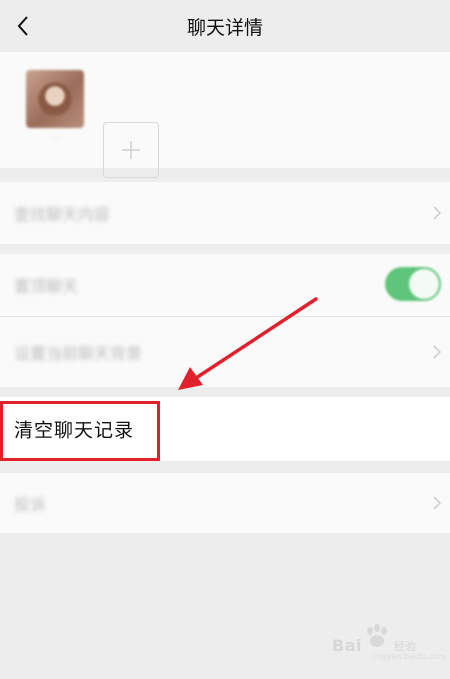 Image resolution: width=450 pixels, height=679 pixels. What do you see at coordinates (347, 645) in the screenshot?
I see `watermark-brand: Bai` at bounding box center [347, 645].